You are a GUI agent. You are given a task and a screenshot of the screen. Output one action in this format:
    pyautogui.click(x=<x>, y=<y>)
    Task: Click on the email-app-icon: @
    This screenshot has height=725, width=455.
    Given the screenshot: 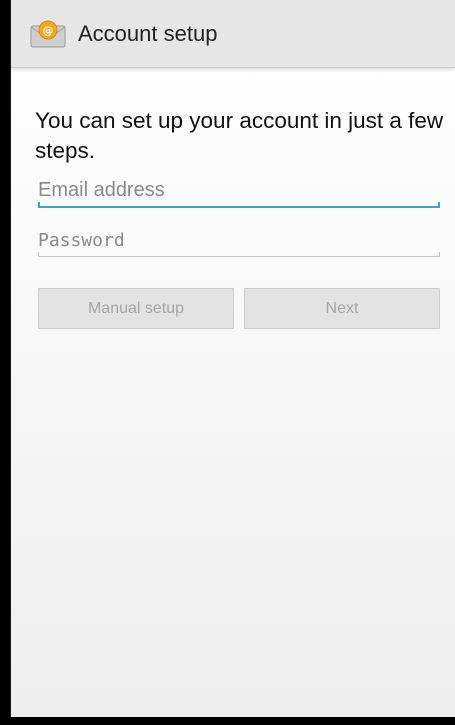 What is the action you would take?
    pyautogui.click(x=49, y=34)
    